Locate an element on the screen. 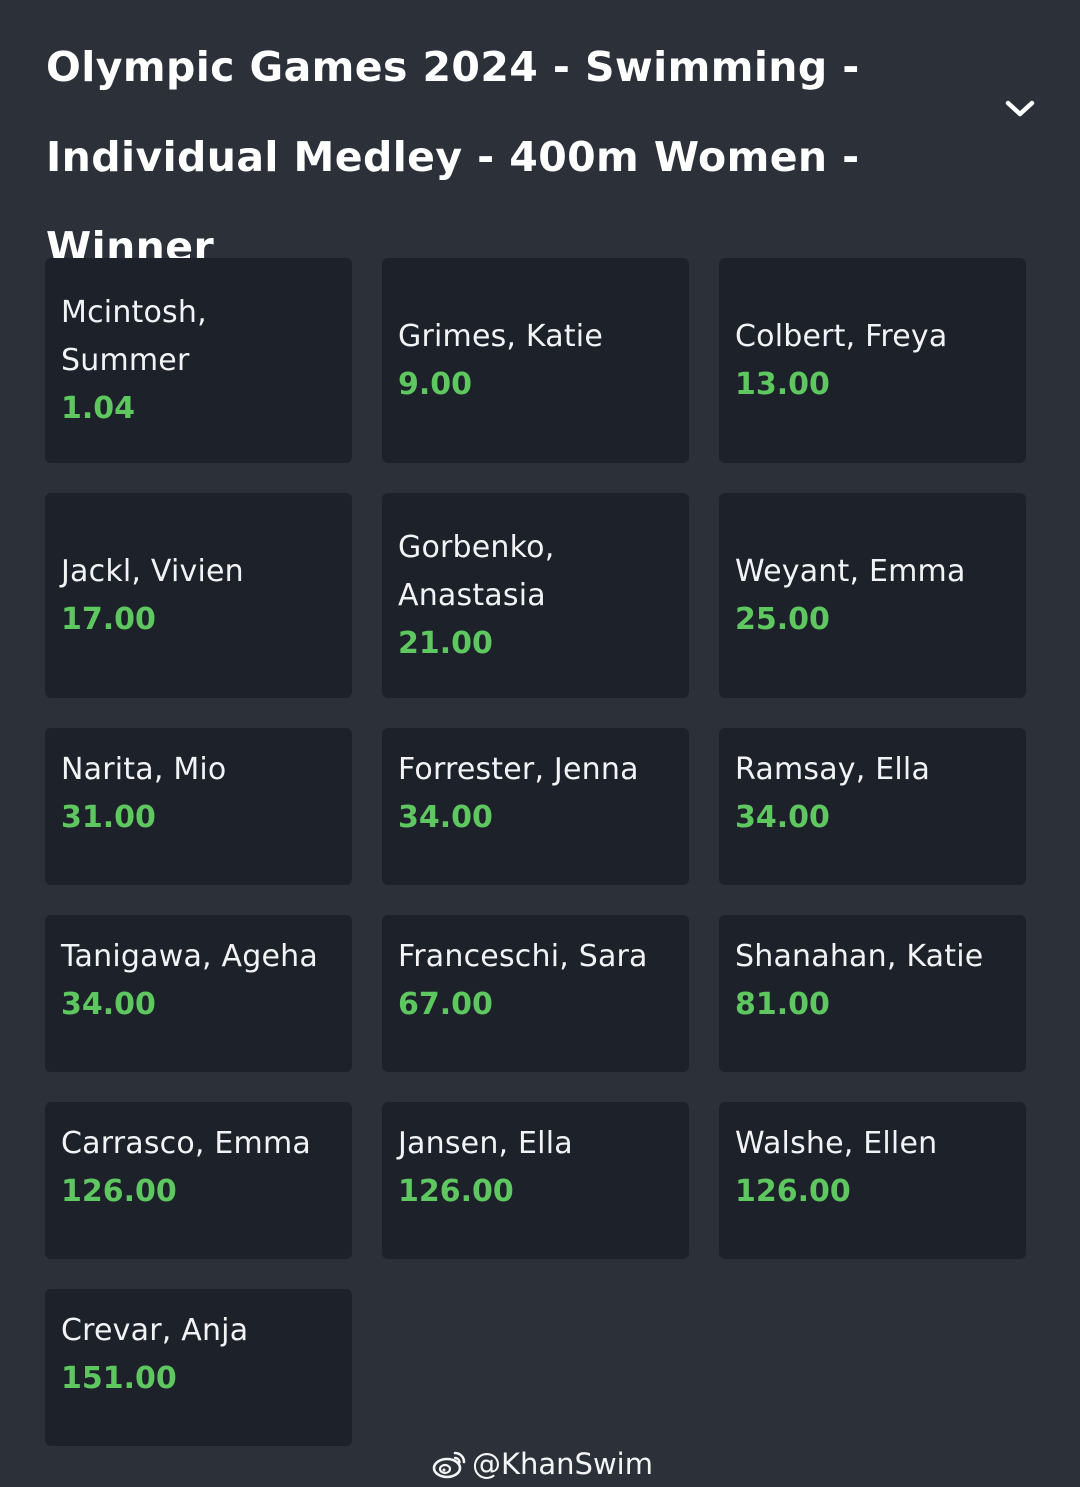 The image size is (1080, 1487). runner-card: Mcintosh, Summer 1.04 is located at coordinates (198, 360).